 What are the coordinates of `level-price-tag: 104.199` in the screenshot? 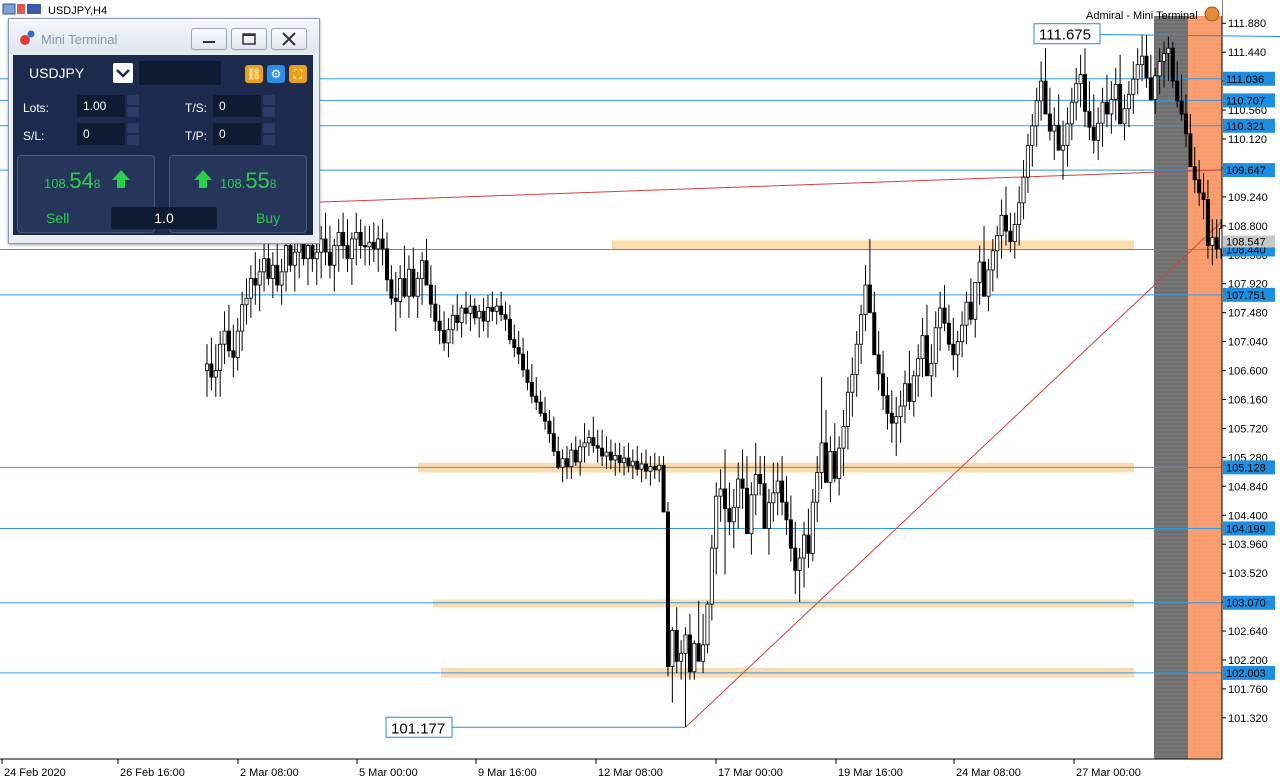 It's located at (1249, 528).